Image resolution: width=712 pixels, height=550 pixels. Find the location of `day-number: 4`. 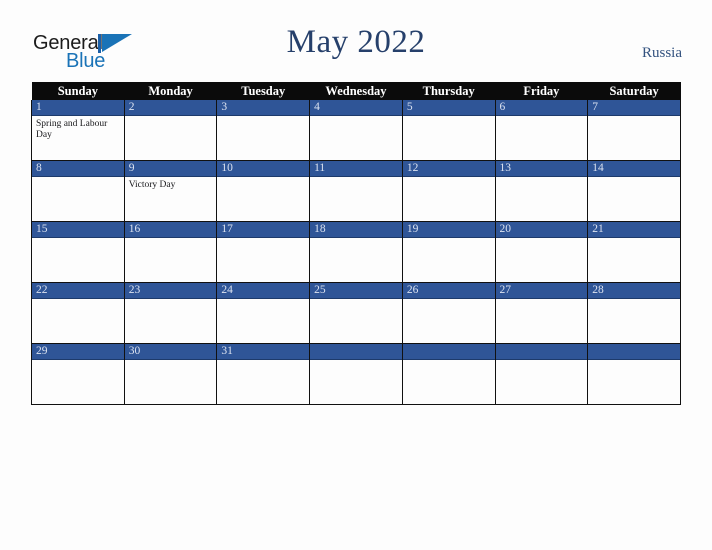

day-number: 4 is located at coordinates (356, 108).